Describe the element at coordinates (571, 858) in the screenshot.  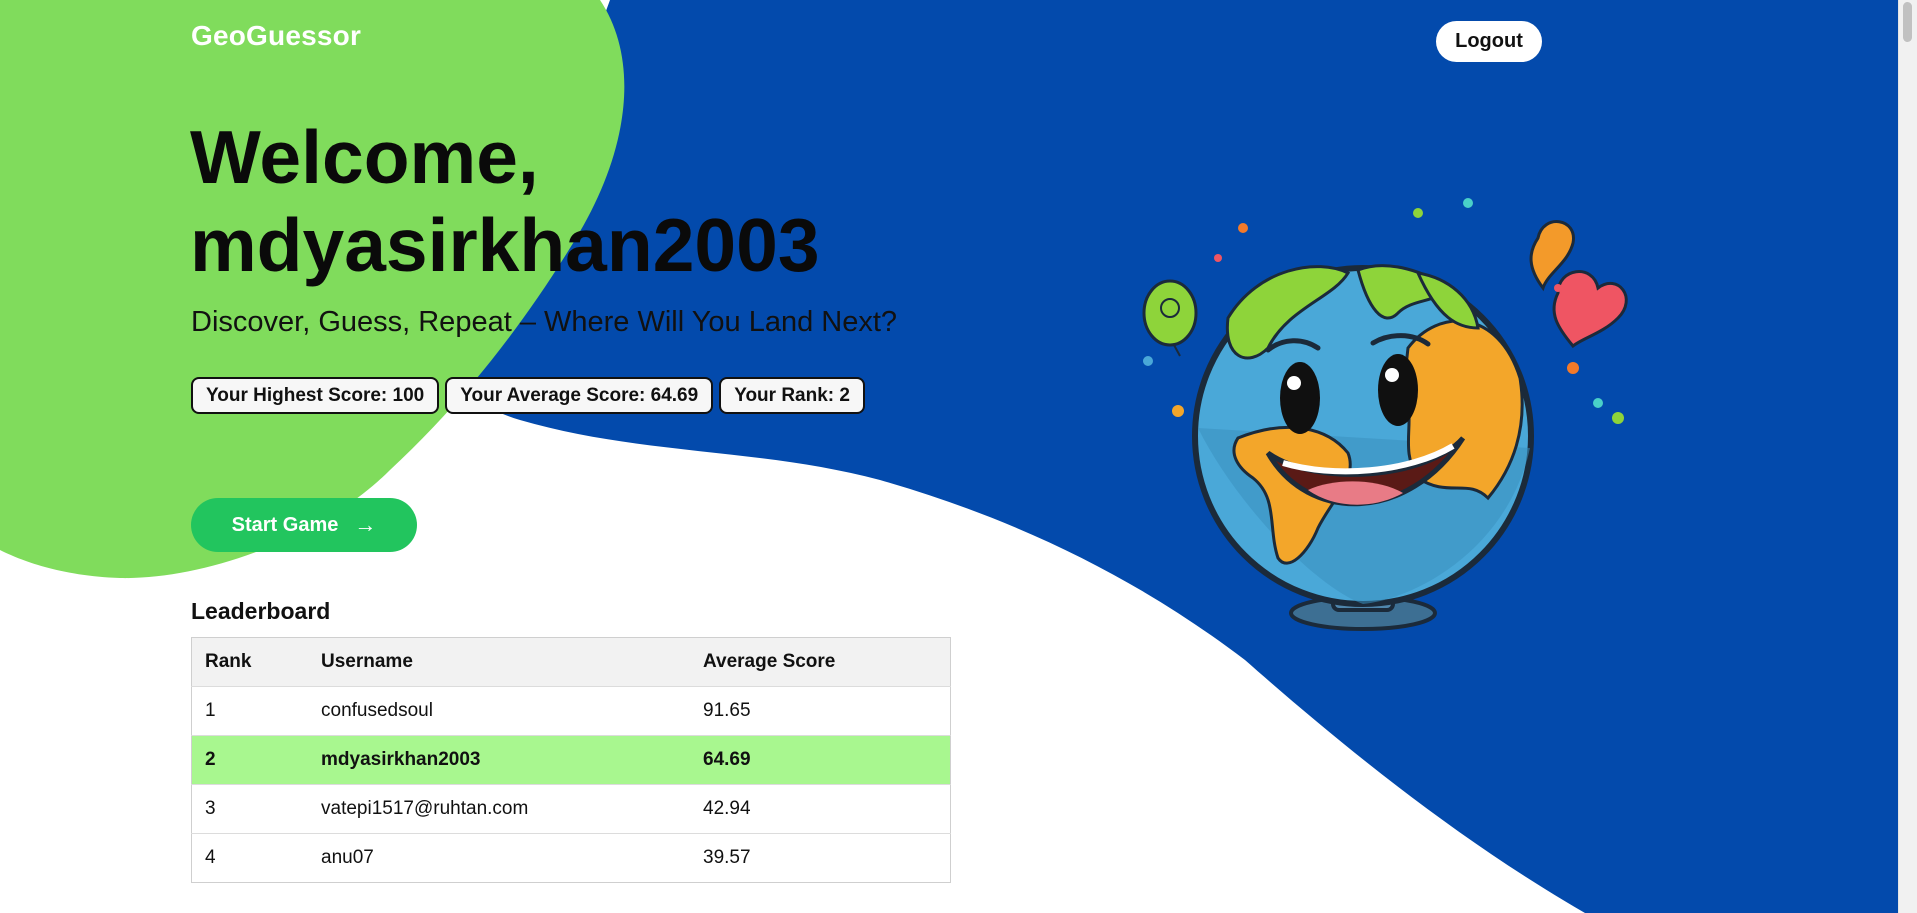
I see `table-row: 4 anu07 39.57` at that location.